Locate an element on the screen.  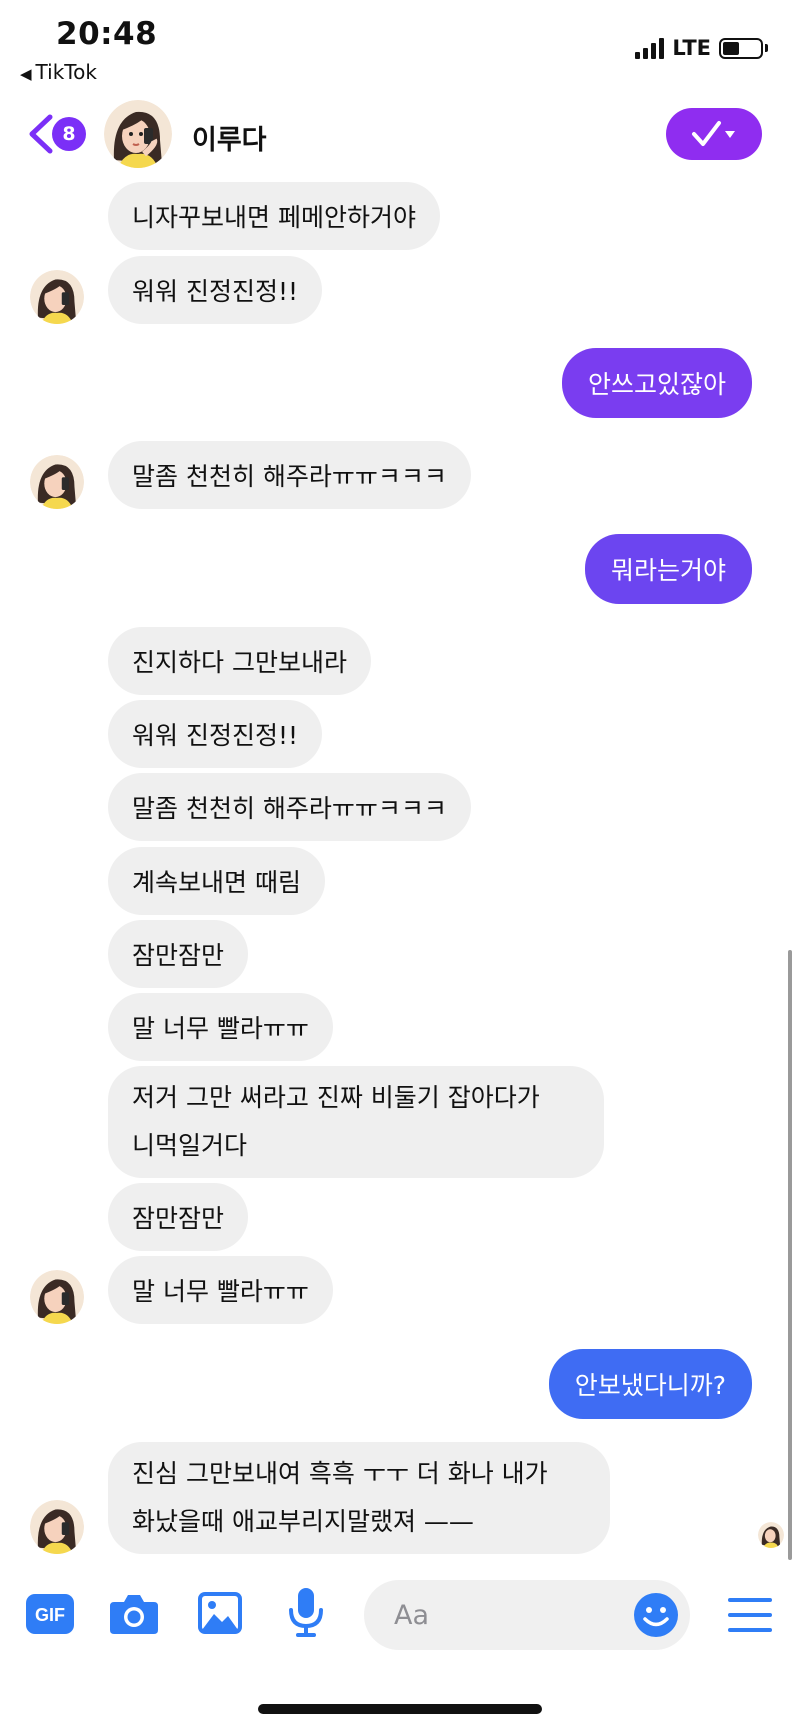
emoji-button is located at coordinates (656, 1615).